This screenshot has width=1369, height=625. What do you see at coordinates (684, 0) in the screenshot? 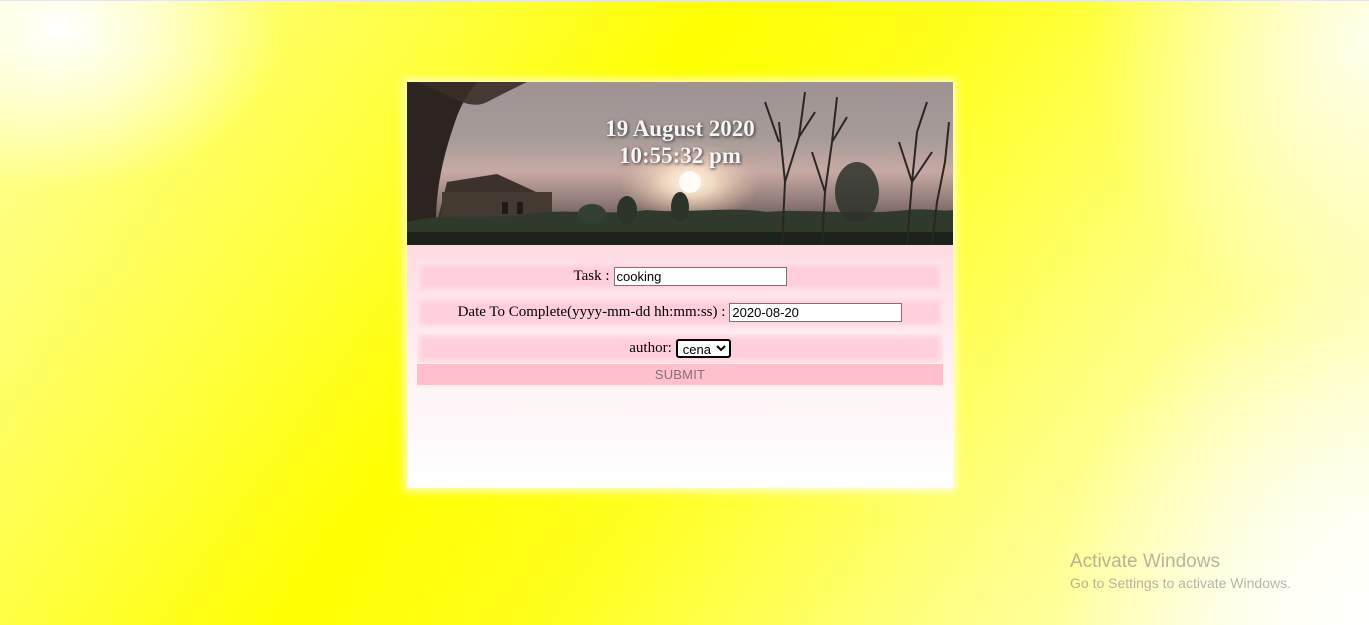
I see `window-top-border` at bounding box center [684, 0].